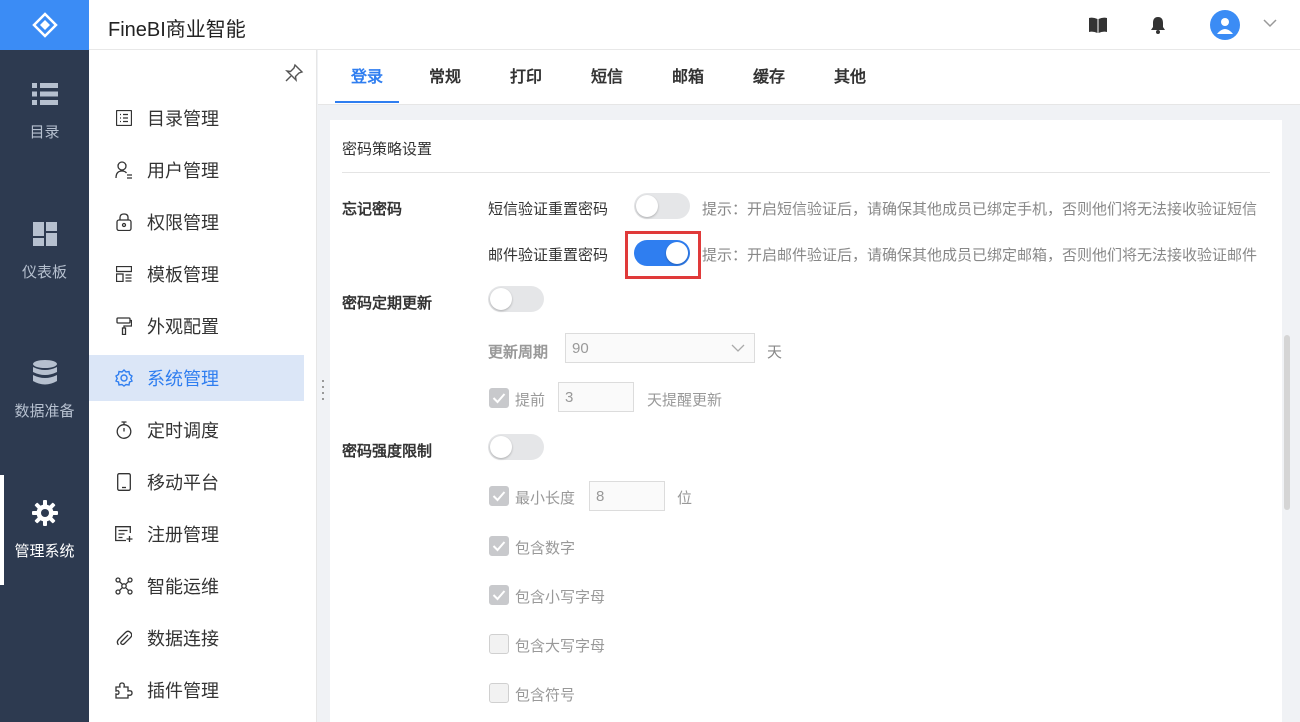  Describe the element at coordinates (44, 132) in the screenshot. I see `rail-item-label: 目录` at that location.